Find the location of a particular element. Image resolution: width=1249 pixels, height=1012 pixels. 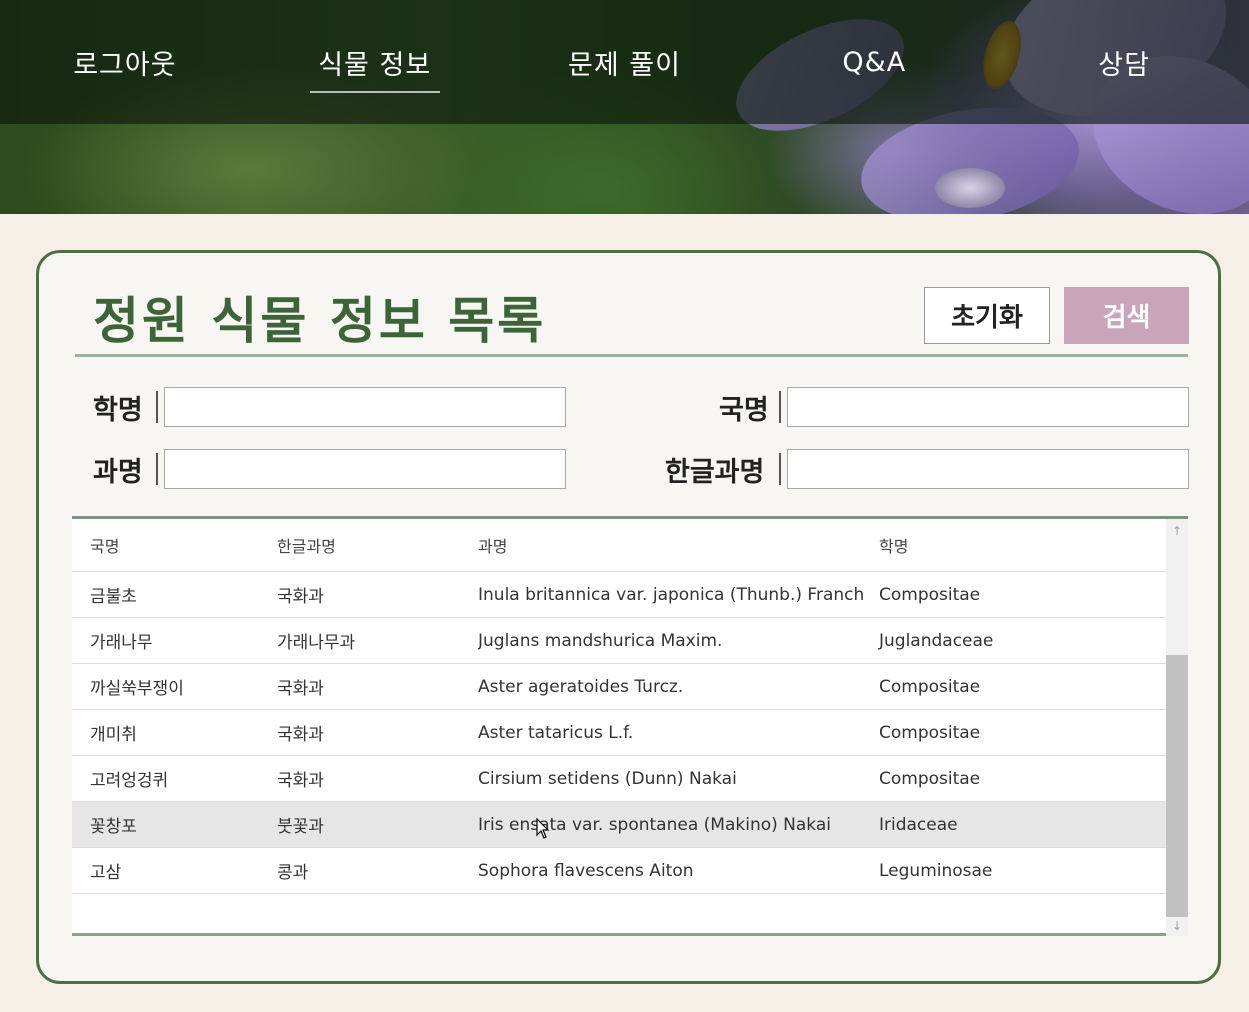

nav-qna: Q&A is located at coordinates (874, 62).